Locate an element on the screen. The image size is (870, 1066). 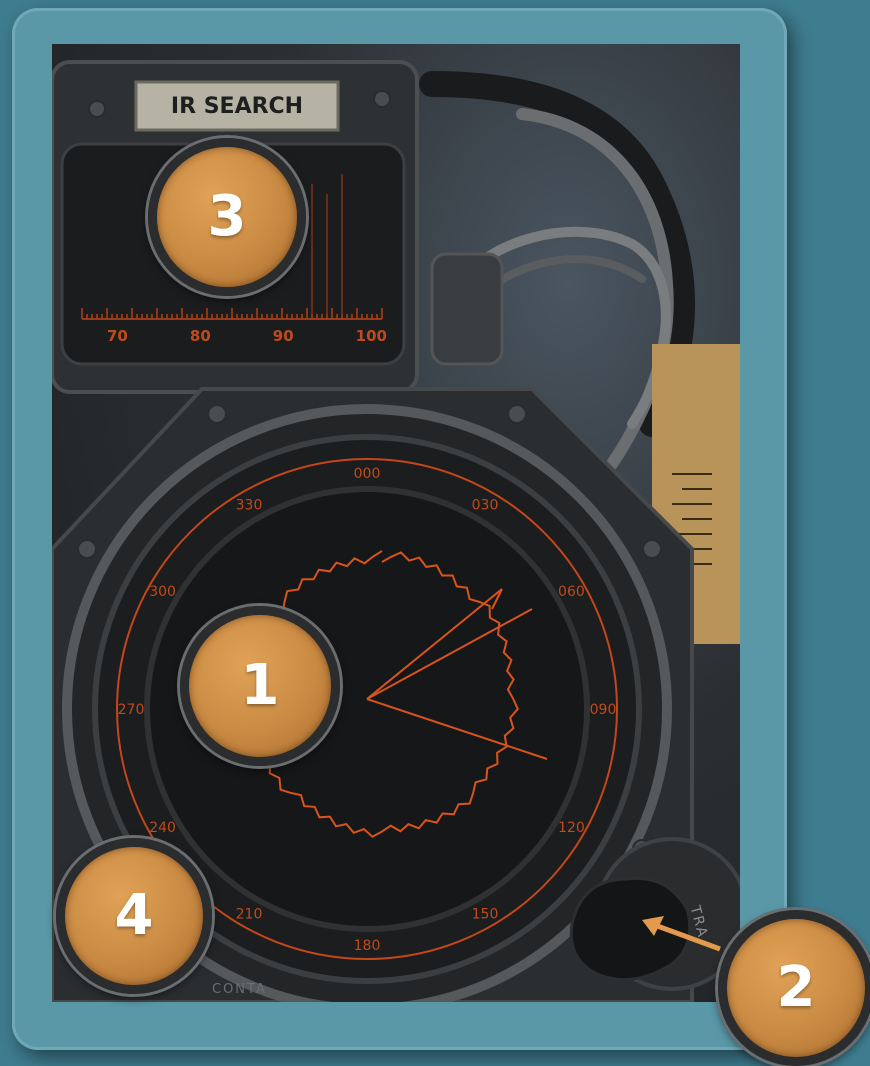
marker-2: 2 is located at coordinates (794, 988).